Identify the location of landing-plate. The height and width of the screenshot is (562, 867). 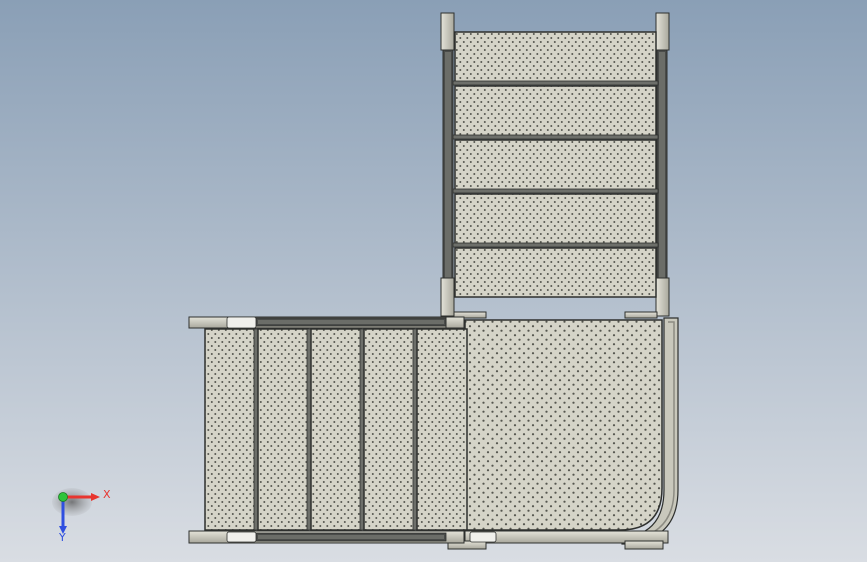
(563, 425).